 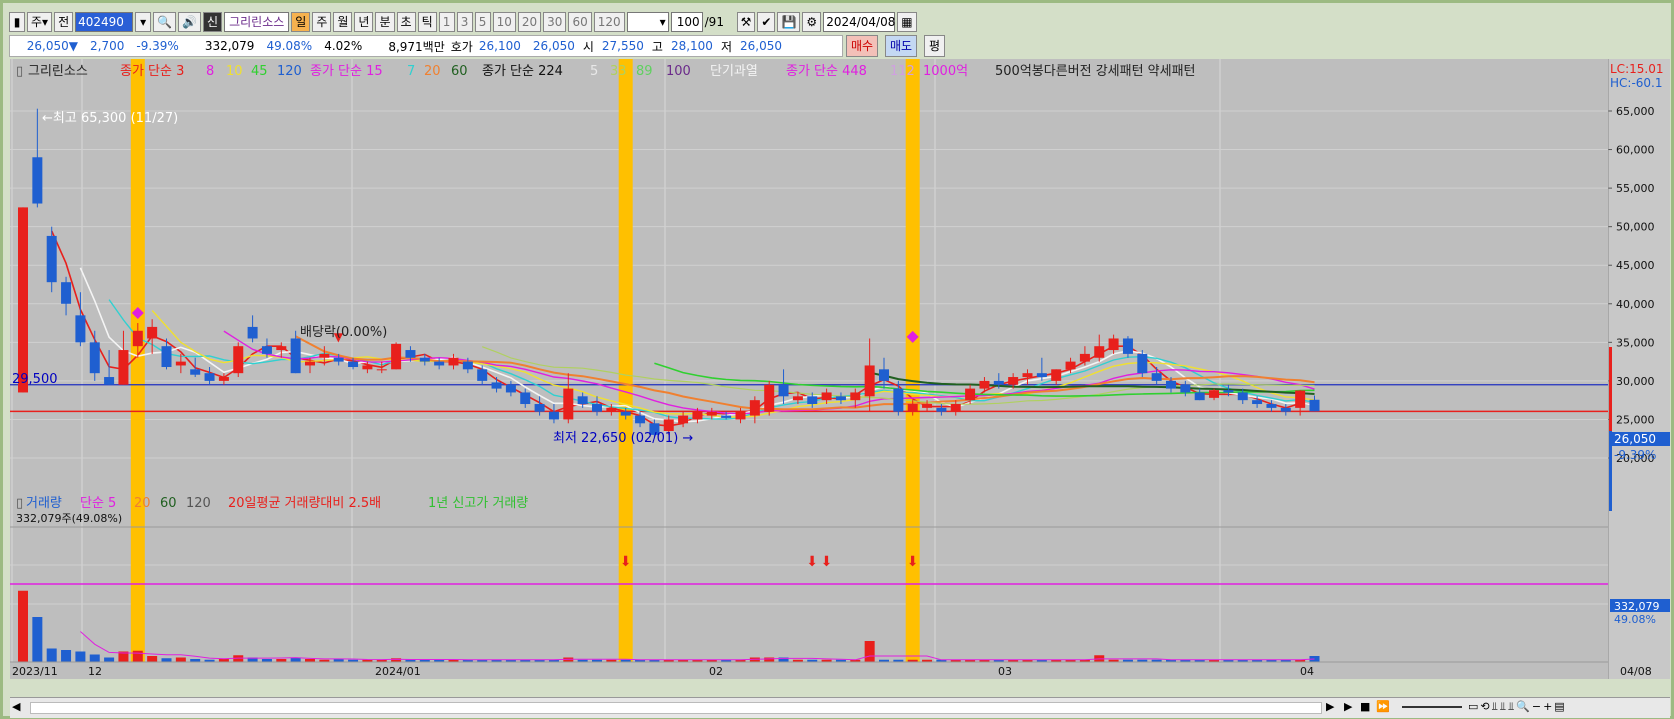 What do you see at coordinates (289, 71) in the screenshot?
I see `legend-ma1-120: 120` at bounding box center [289, 71].